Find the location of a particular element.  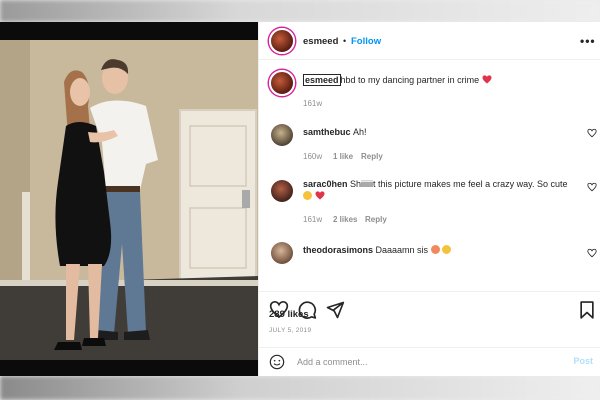

add-comment-bar: Post is located at coordinates (429, 361).